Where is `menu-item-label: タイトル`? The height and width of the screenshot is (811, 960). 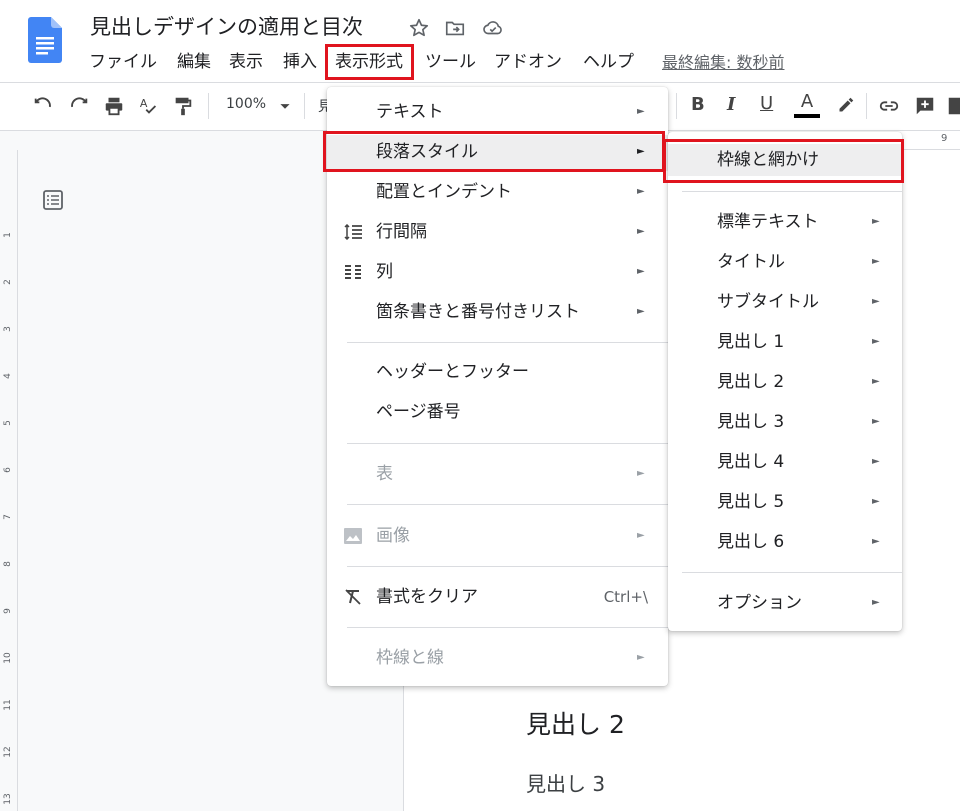
menu-item-label: タイトル is located at coordinates (751, 262).